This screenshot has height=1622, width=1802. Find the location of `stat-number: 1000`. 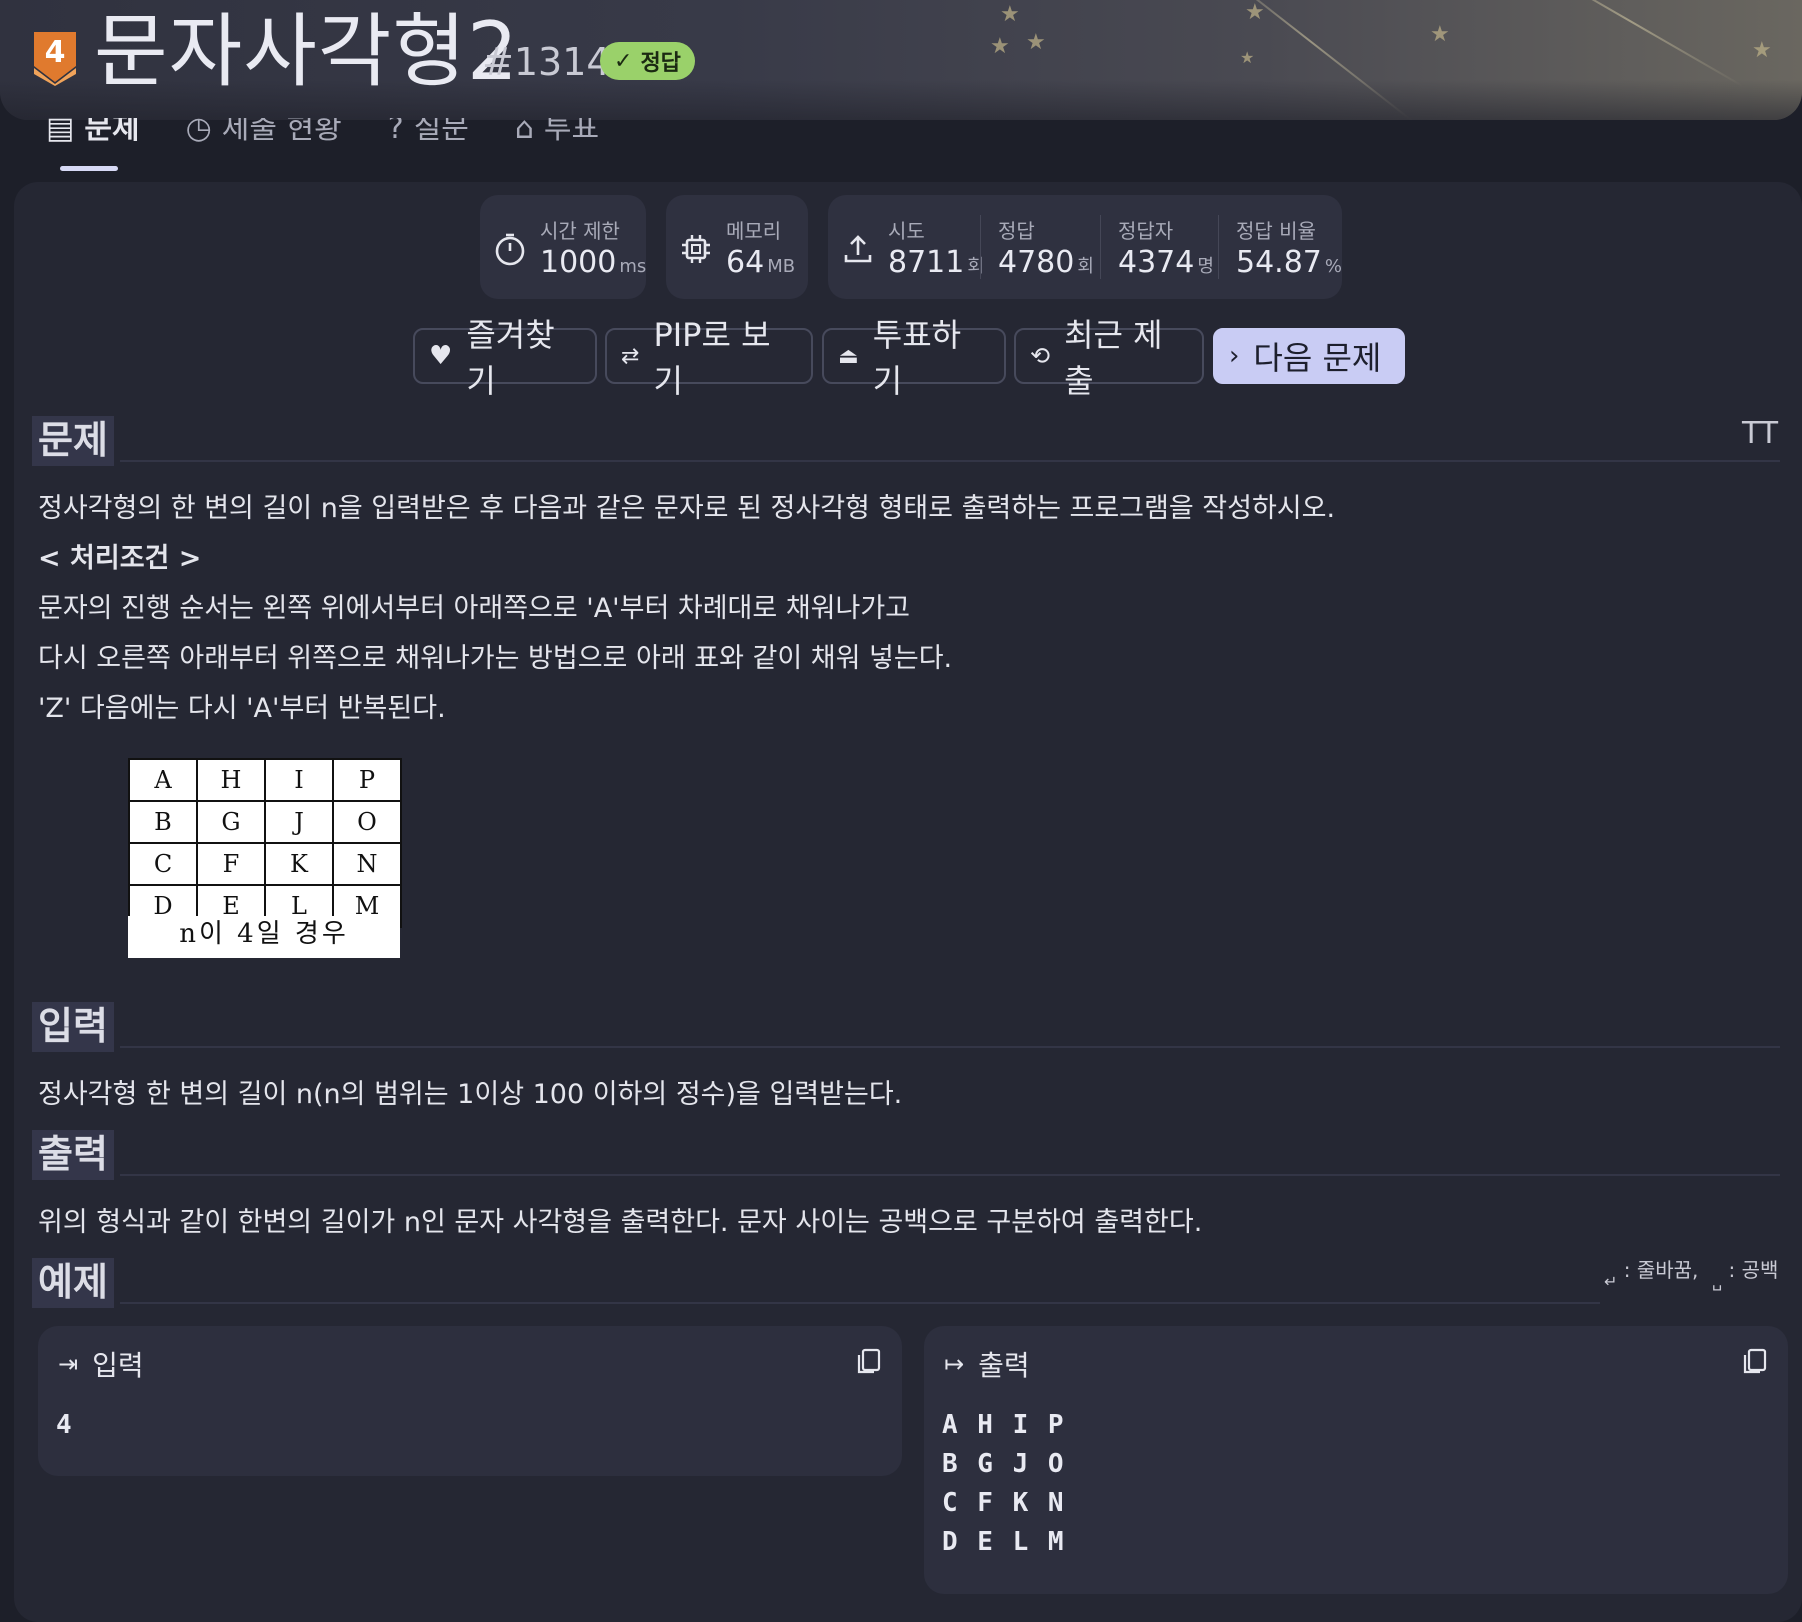

stat-number: 1000 is located at coordinates (578, 262).